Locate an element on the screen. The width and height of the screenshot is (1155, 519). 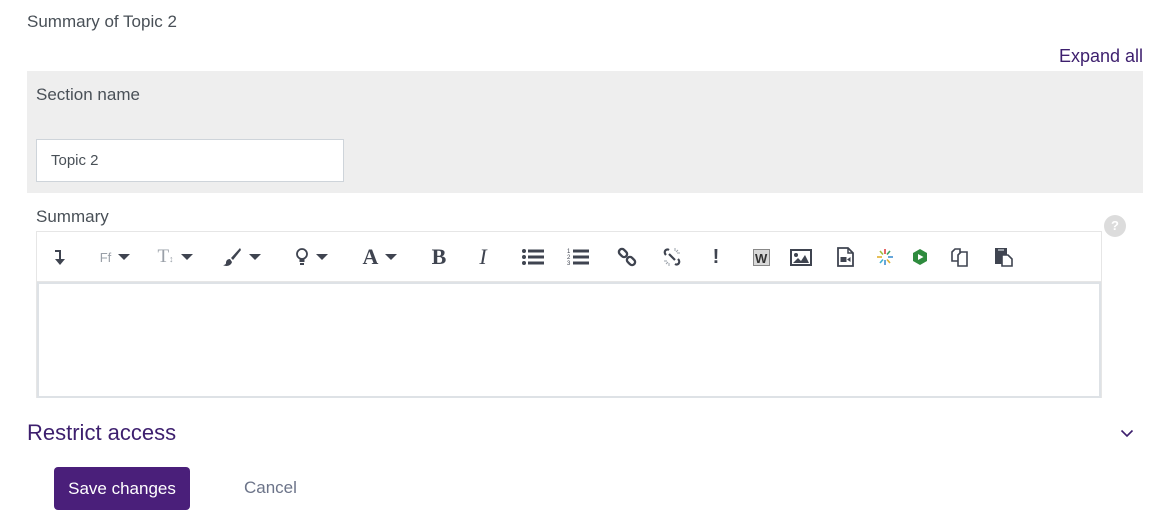
panopto-icon is located at coordinates (920, 257).